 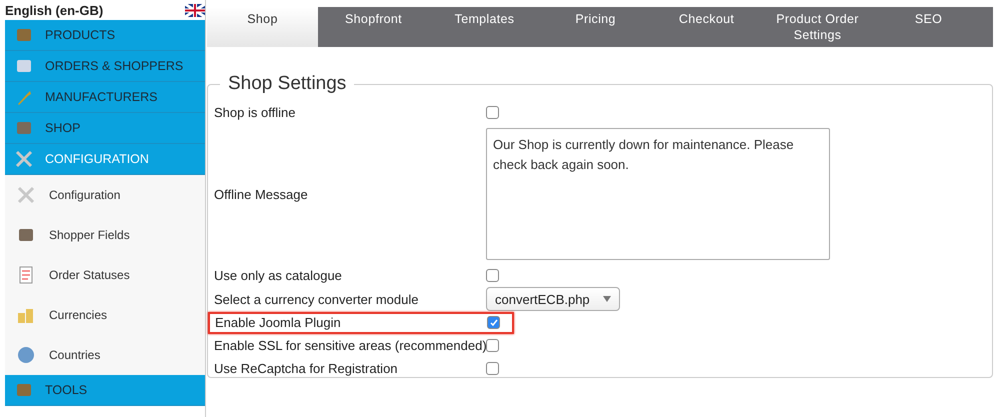 What do you see at coordinates (105, 97) in the screenshot?
I see `sidebar-section: MANUFACTURERS` at bounding box center [105, 97].